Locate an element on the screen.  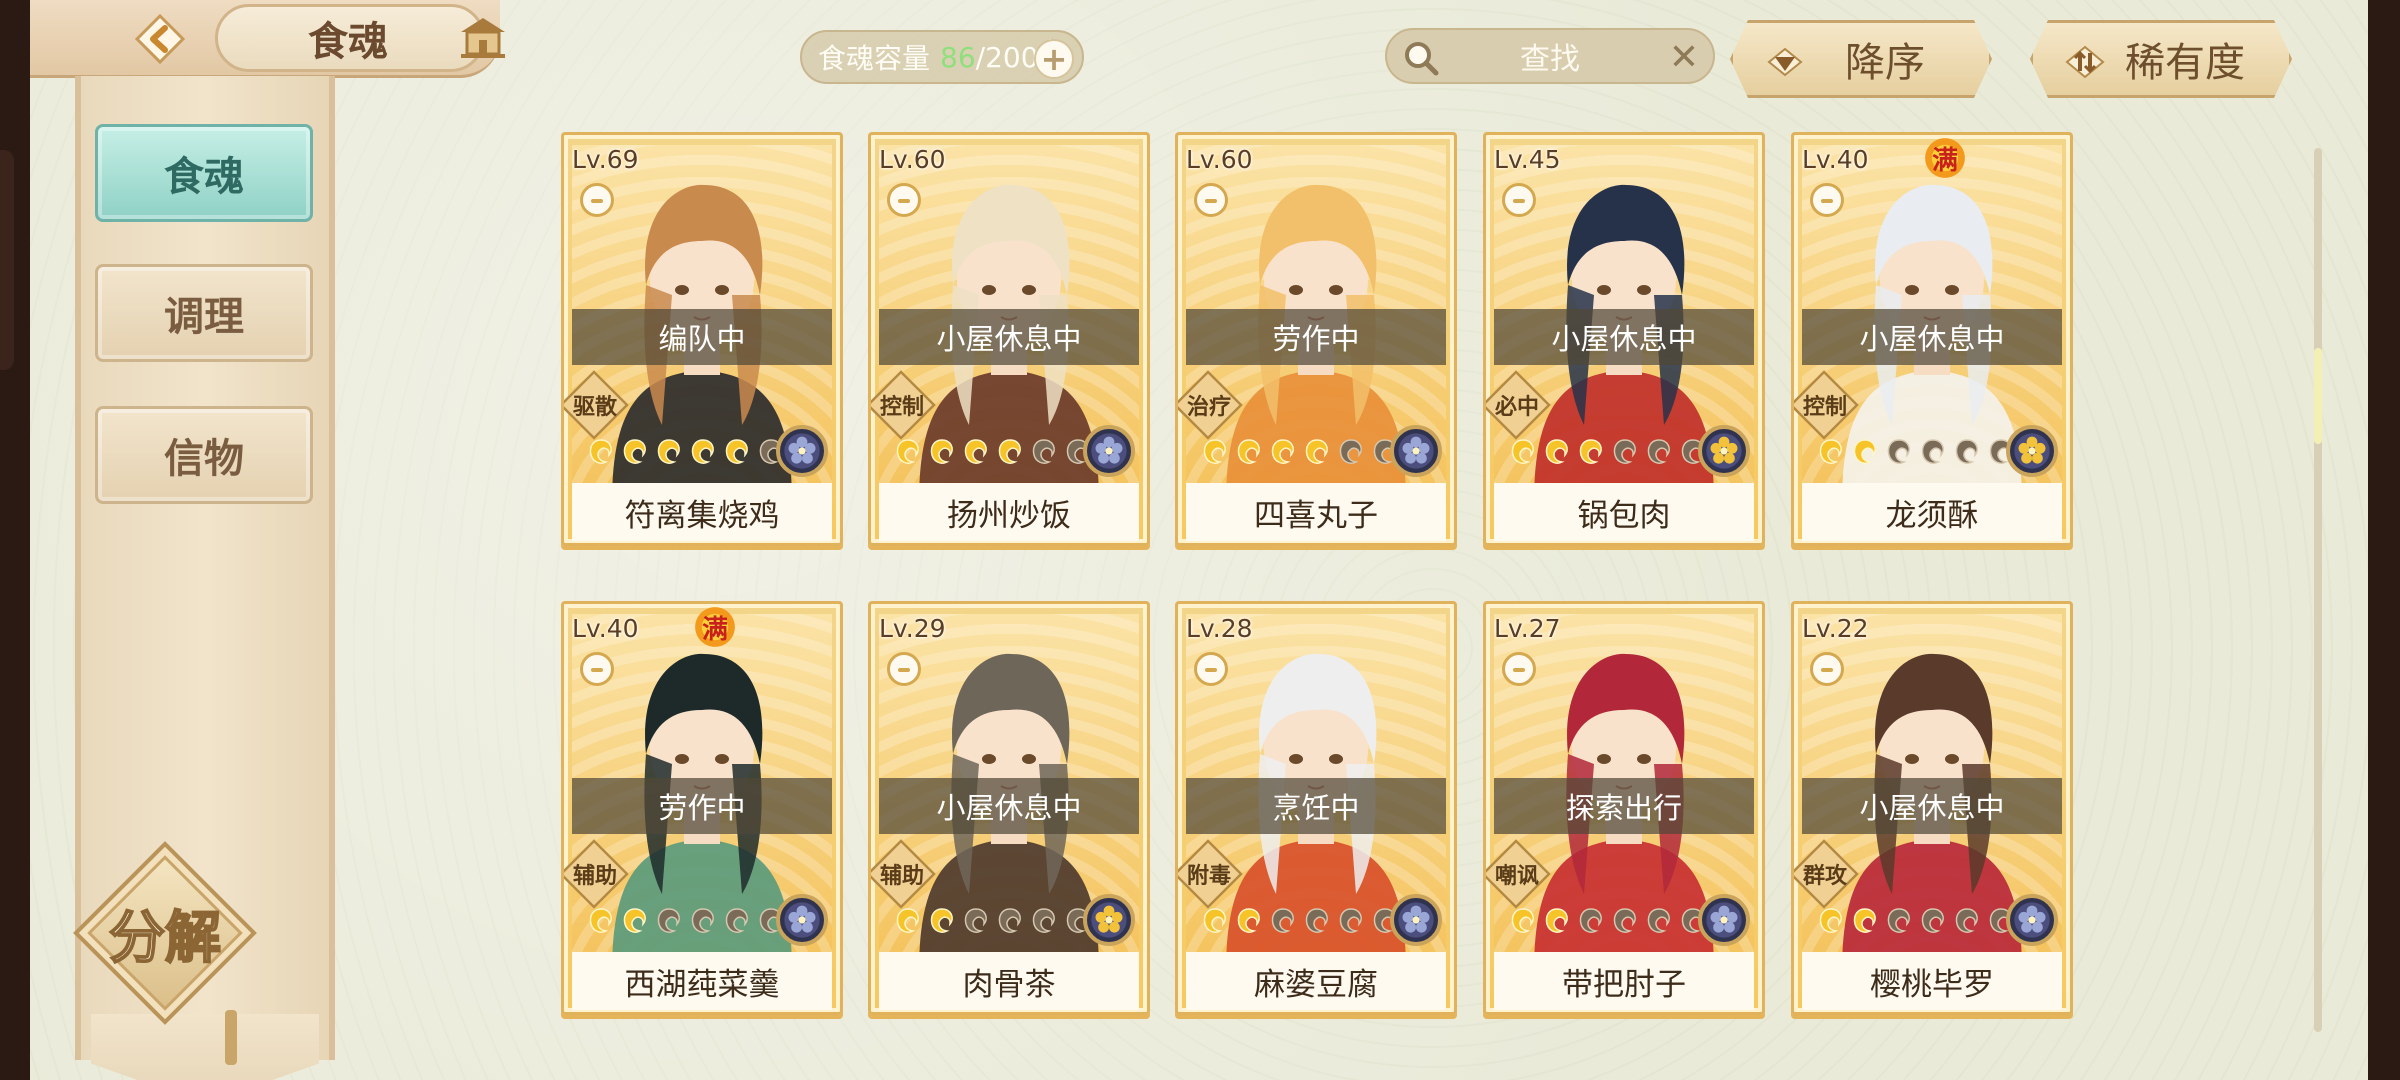
sort-by-label: 稀有度 is located at coordinates (2185, 63).